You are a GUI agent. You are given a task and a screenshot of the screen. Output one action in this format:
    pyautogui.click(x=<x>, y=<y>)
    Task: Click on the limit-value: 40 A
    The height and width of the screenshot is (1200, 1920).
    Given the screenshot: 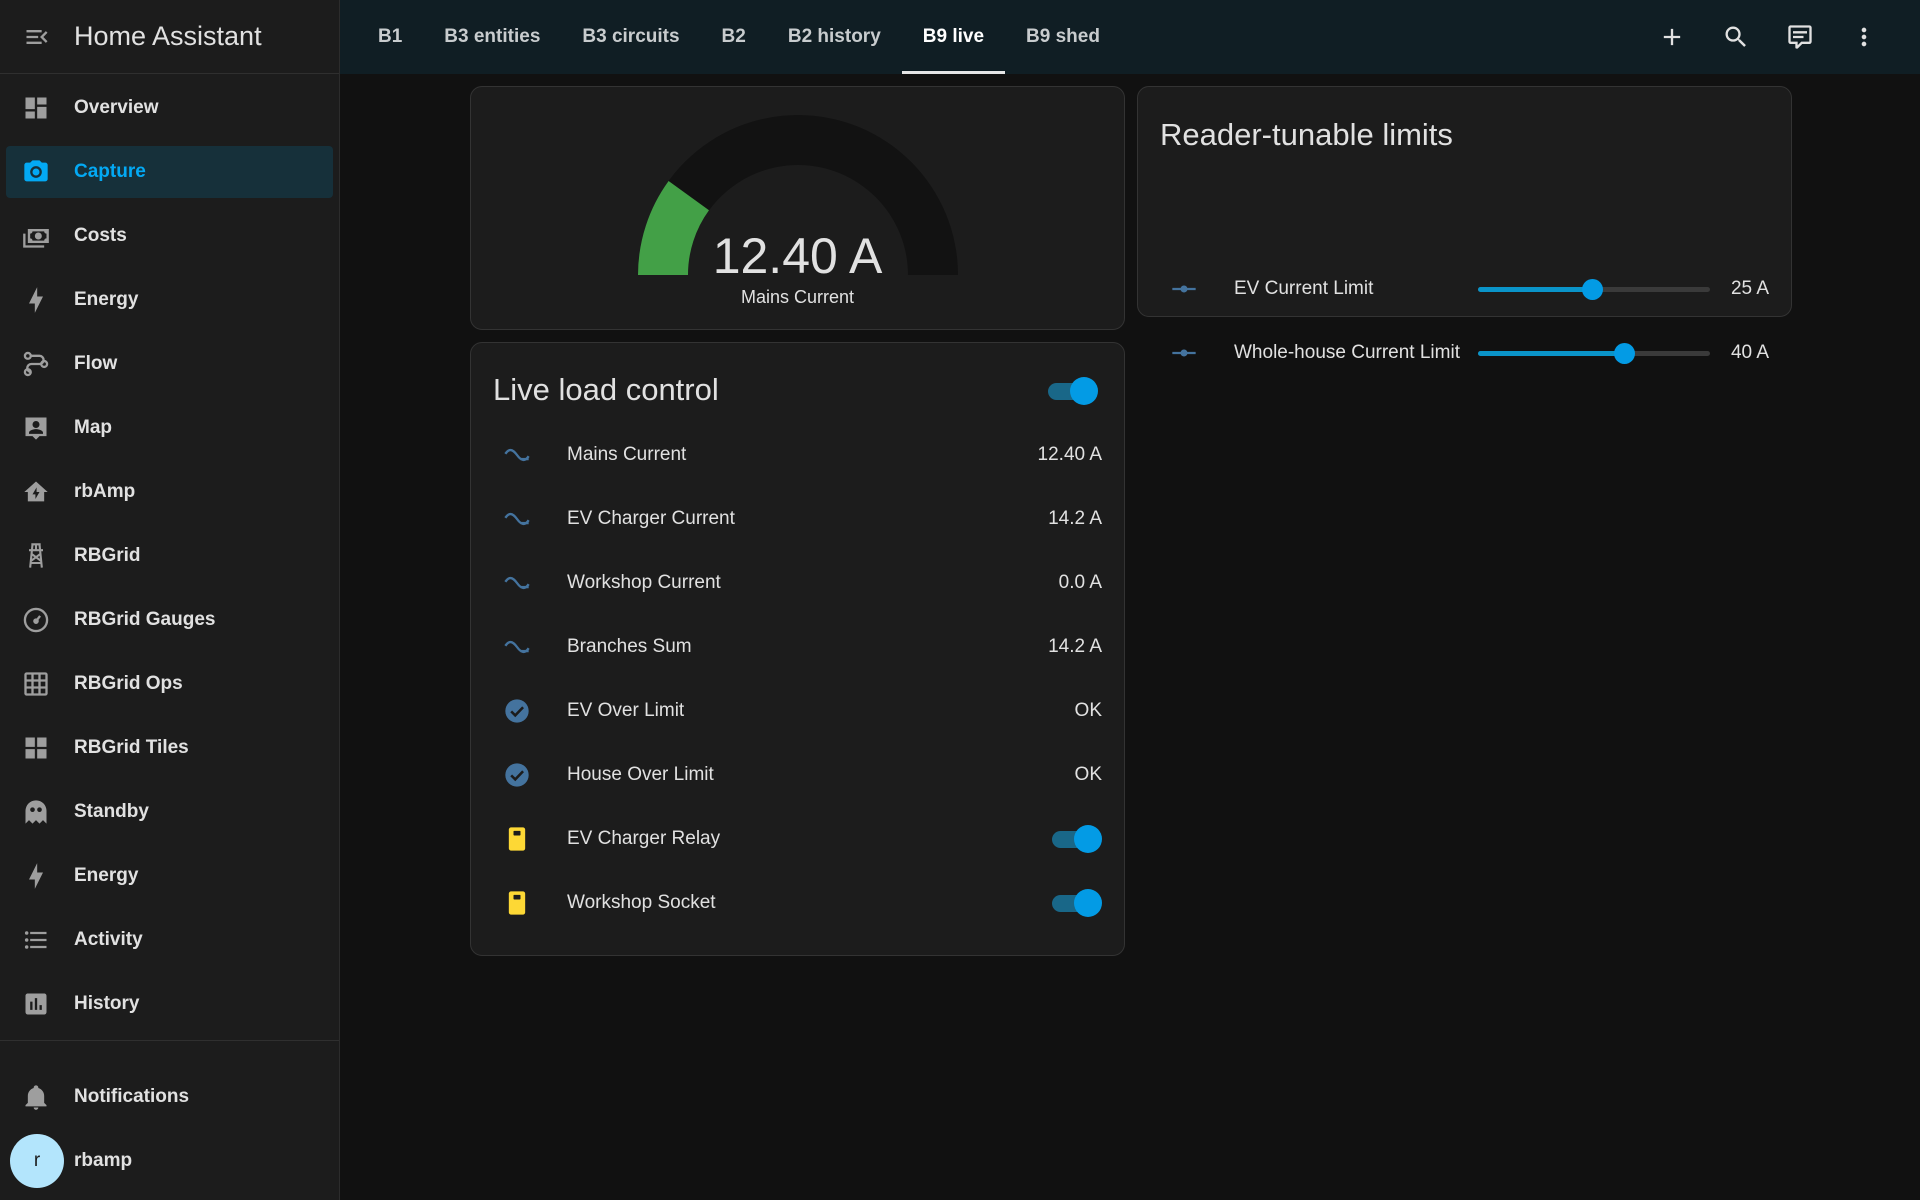 What is the action you would take?
    pyautogui.click(x=1749, y=352)
    